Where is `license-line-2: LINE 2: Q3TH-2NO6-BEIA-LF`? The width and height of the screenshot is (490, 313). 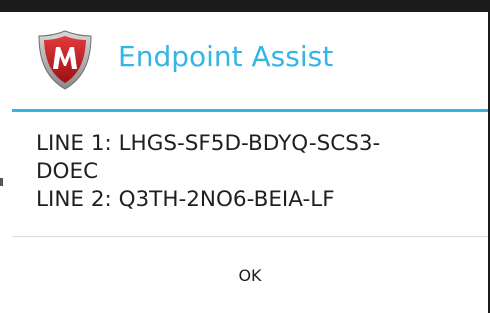
license-line-2: LINE 2: Q3TH-2NO6-BEIA-LF is located at coordinates (185, 199).